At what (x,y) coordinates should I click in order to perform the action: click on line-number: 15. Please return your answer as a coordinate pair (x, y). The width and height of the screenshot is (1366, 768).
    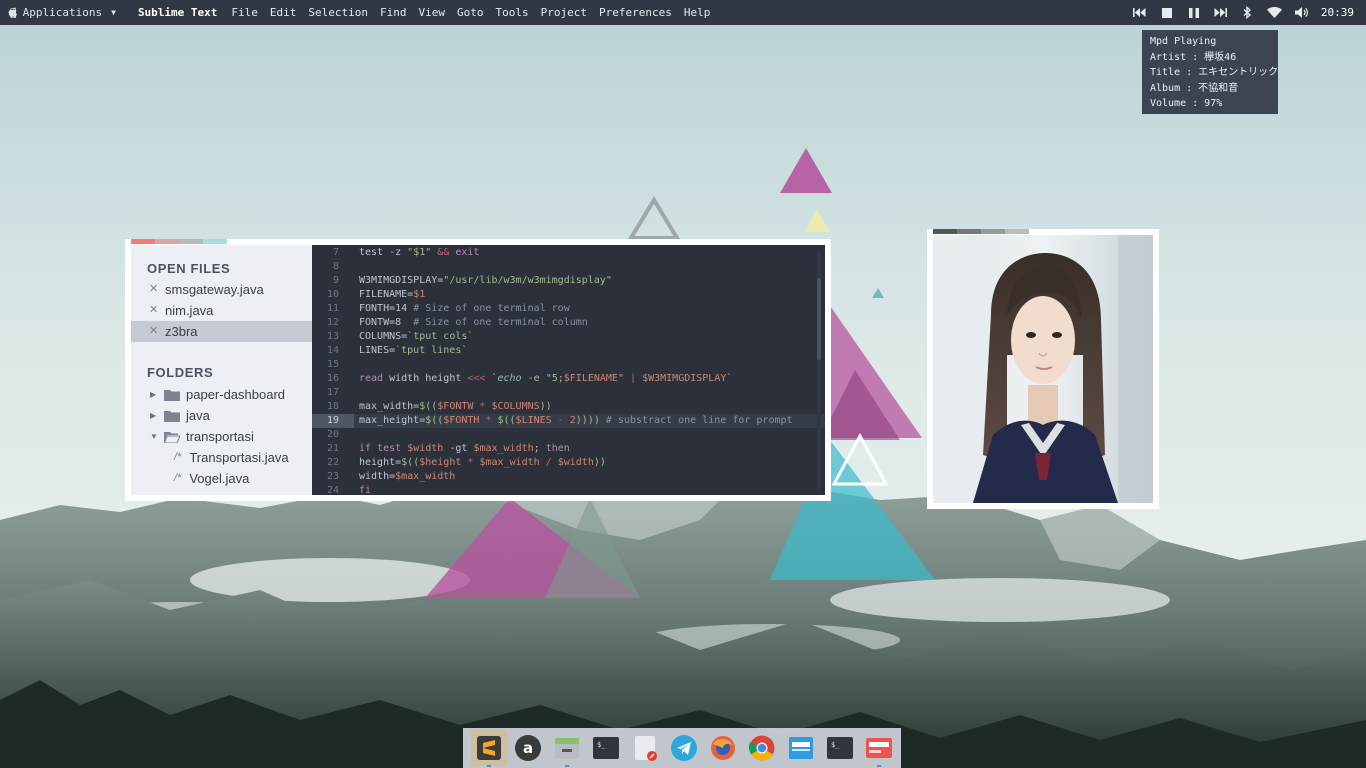
    Looking at the image, I should click on (332, 364).